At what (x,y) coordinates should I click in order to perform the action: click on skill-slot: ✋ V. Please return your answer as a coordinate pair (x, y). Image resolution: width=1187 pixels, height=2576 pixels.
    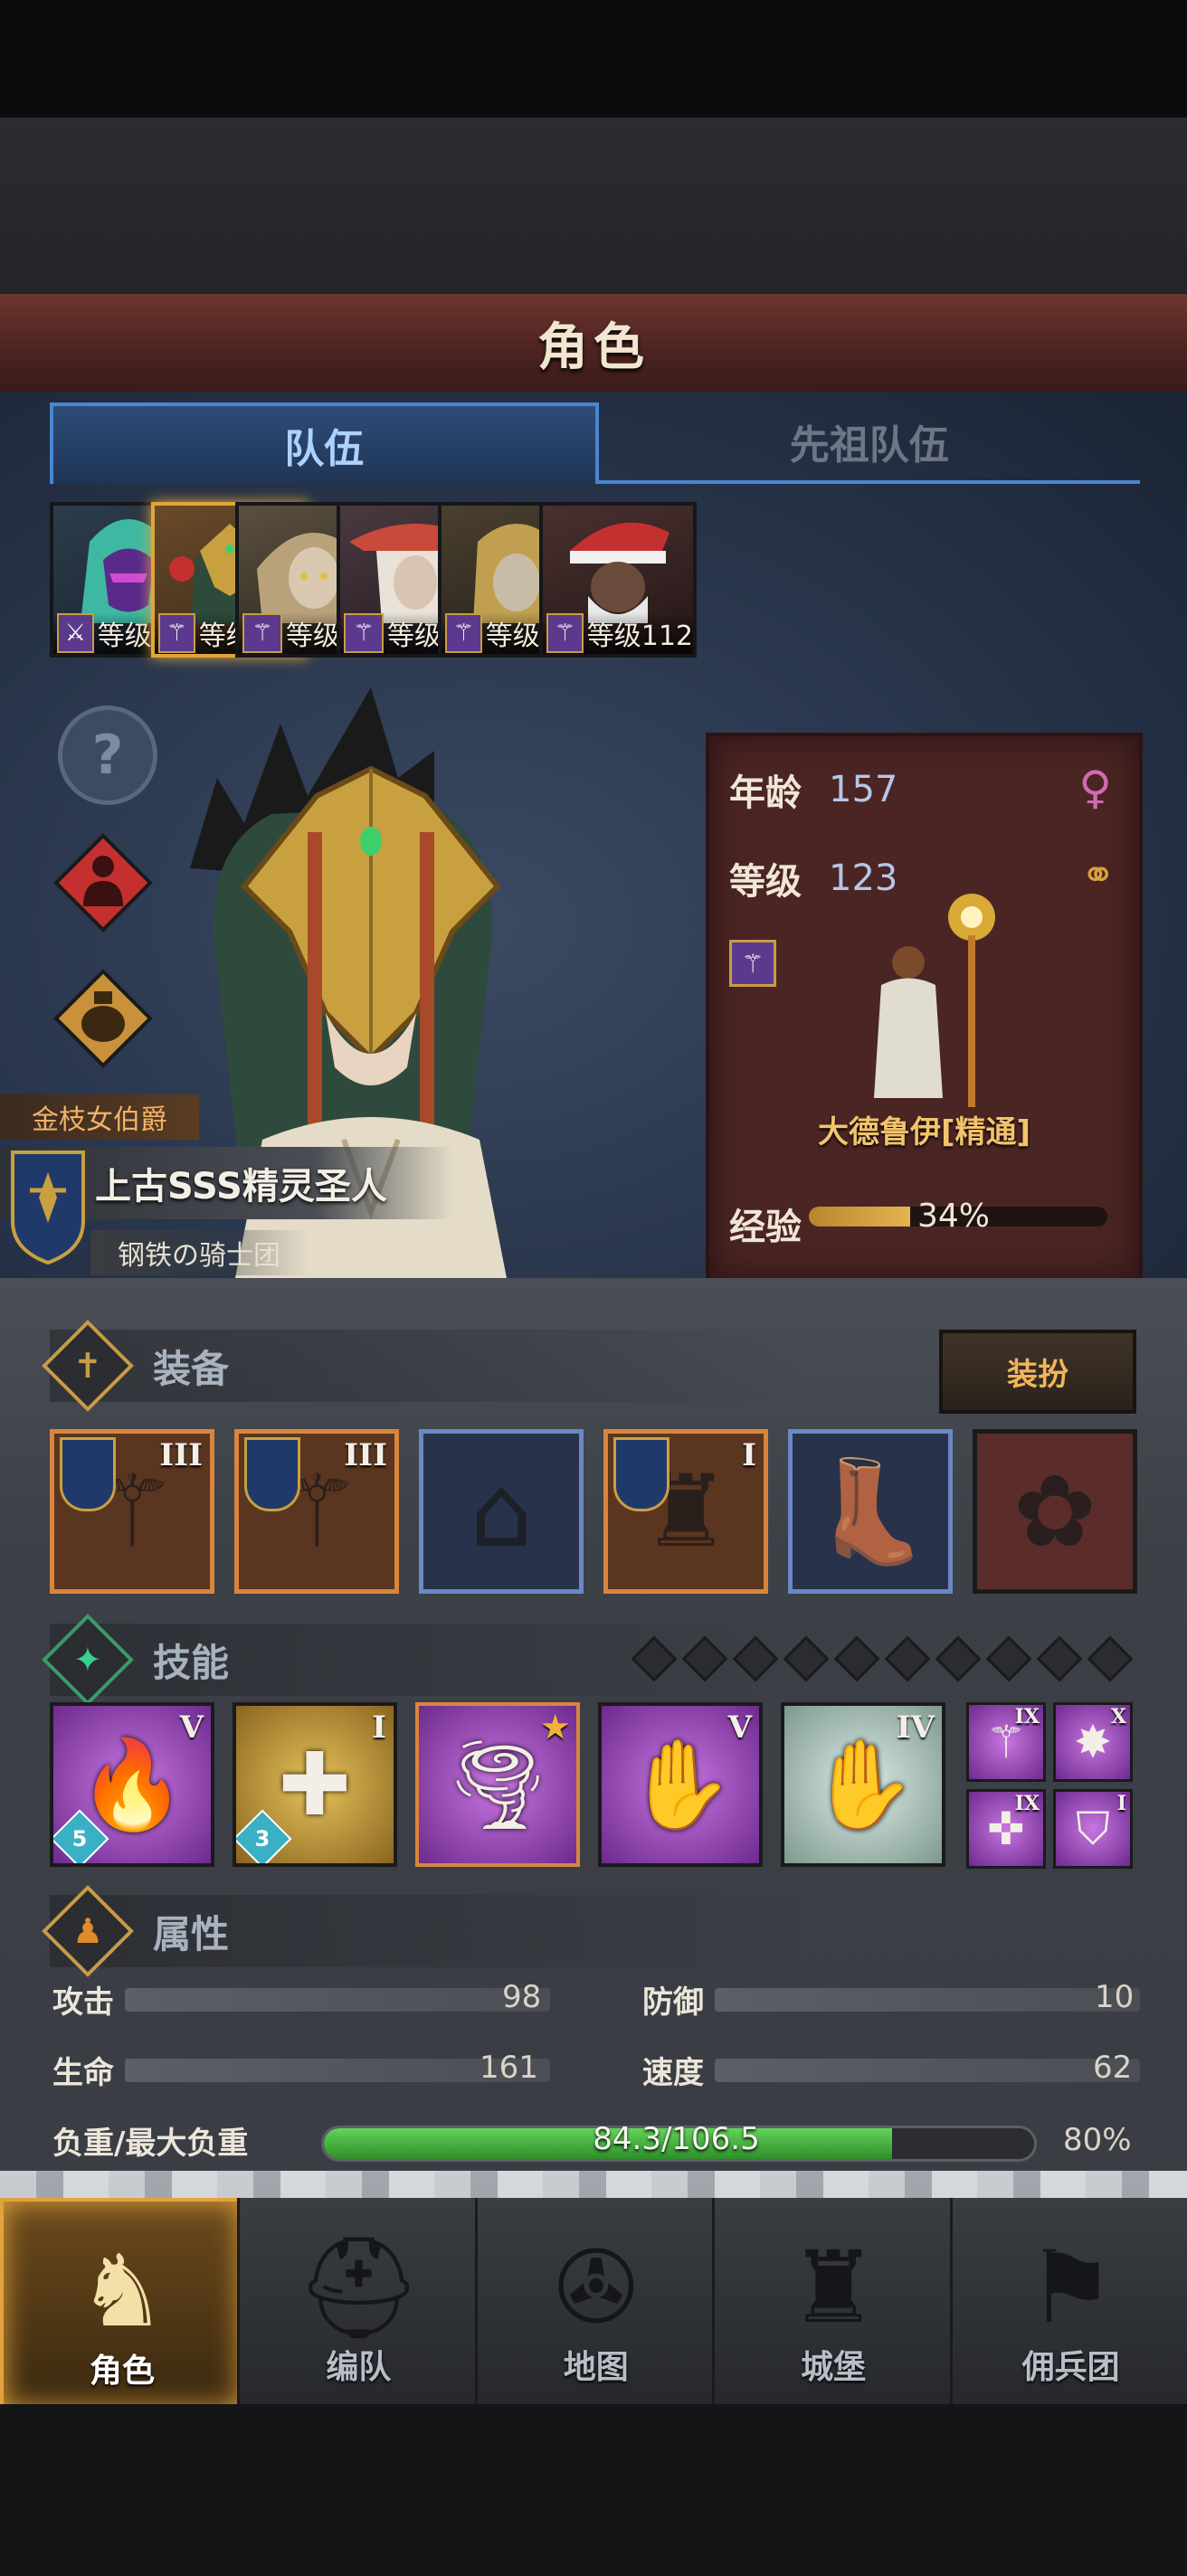
    Looking at the image, I should click on (680, 1785).